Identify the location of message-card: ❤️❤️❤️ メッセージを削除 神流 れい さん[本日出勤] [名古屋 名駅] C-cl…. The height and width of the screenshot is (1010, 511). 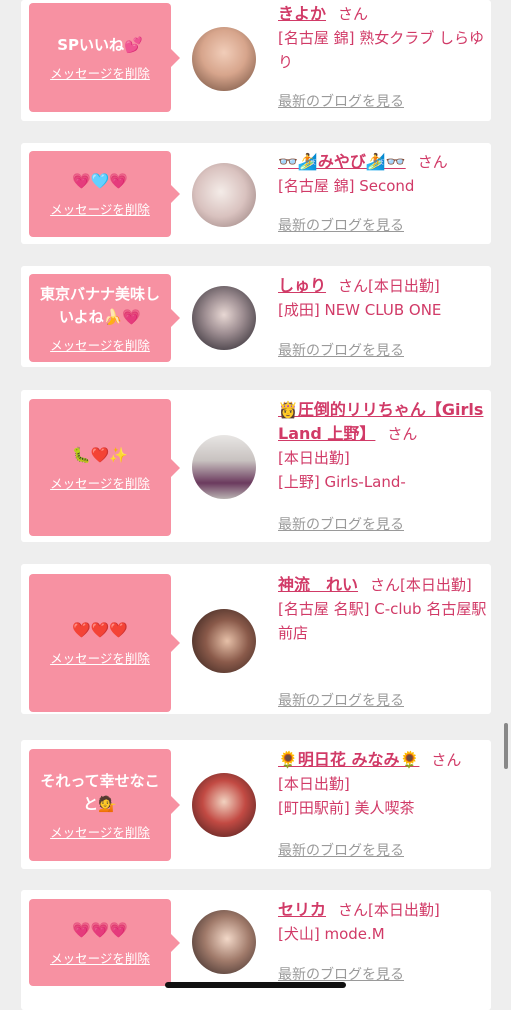
(256, 639).